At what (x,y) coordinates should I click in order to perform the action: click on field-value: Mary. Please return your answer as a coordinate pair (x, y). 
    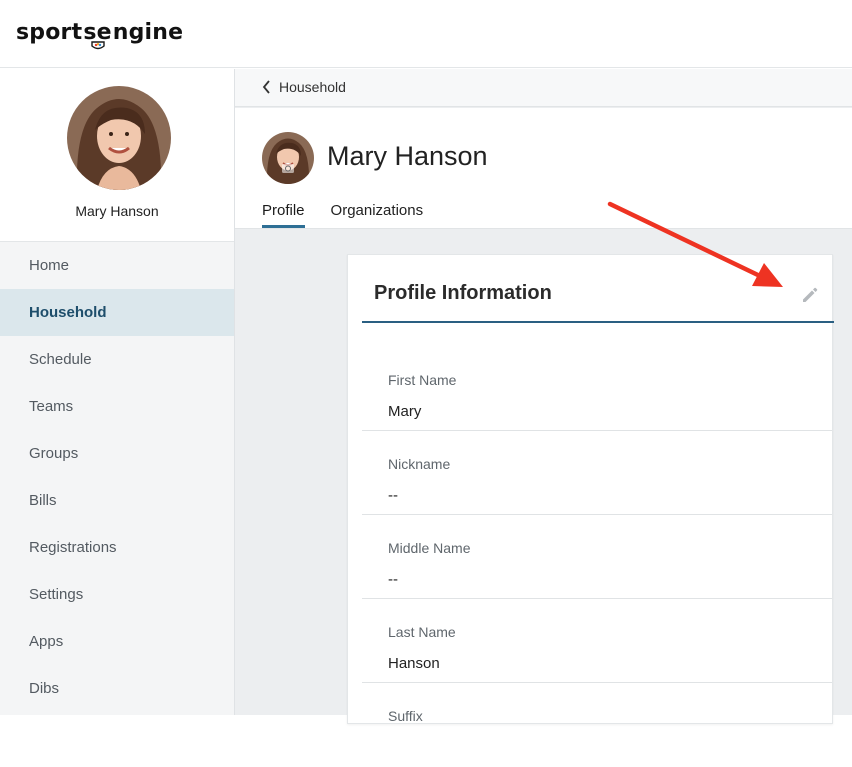
    Looking at the image, I should click on (405, 411).